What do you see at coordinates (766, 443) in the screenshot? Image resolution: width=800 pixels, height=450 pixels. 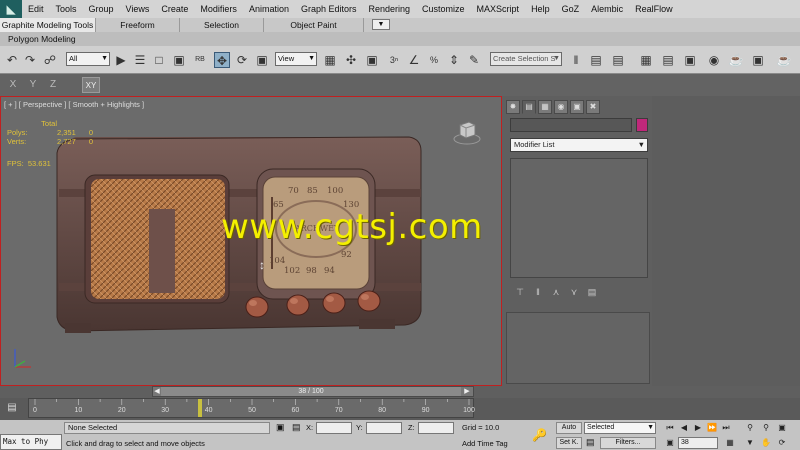 I see `pan-icon: ✋` at bounding box center [766, 443].